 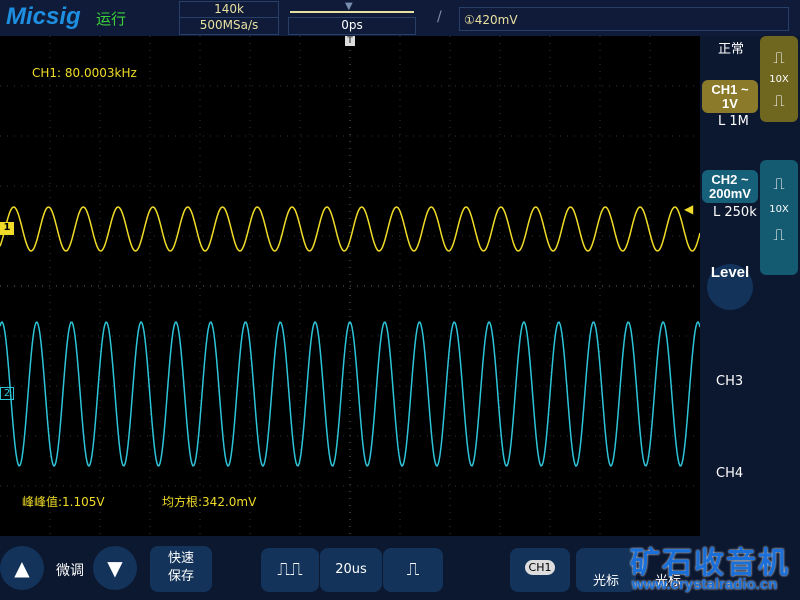 I want to click on ch1-settings: CH1 ~1V, so click(x=730, y=96).